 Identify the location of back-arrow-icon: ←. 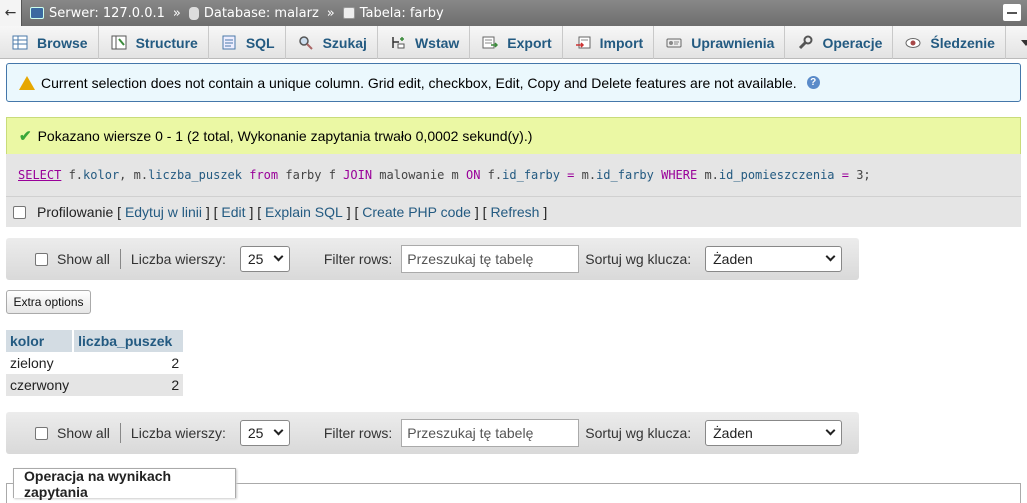
(11, 13).